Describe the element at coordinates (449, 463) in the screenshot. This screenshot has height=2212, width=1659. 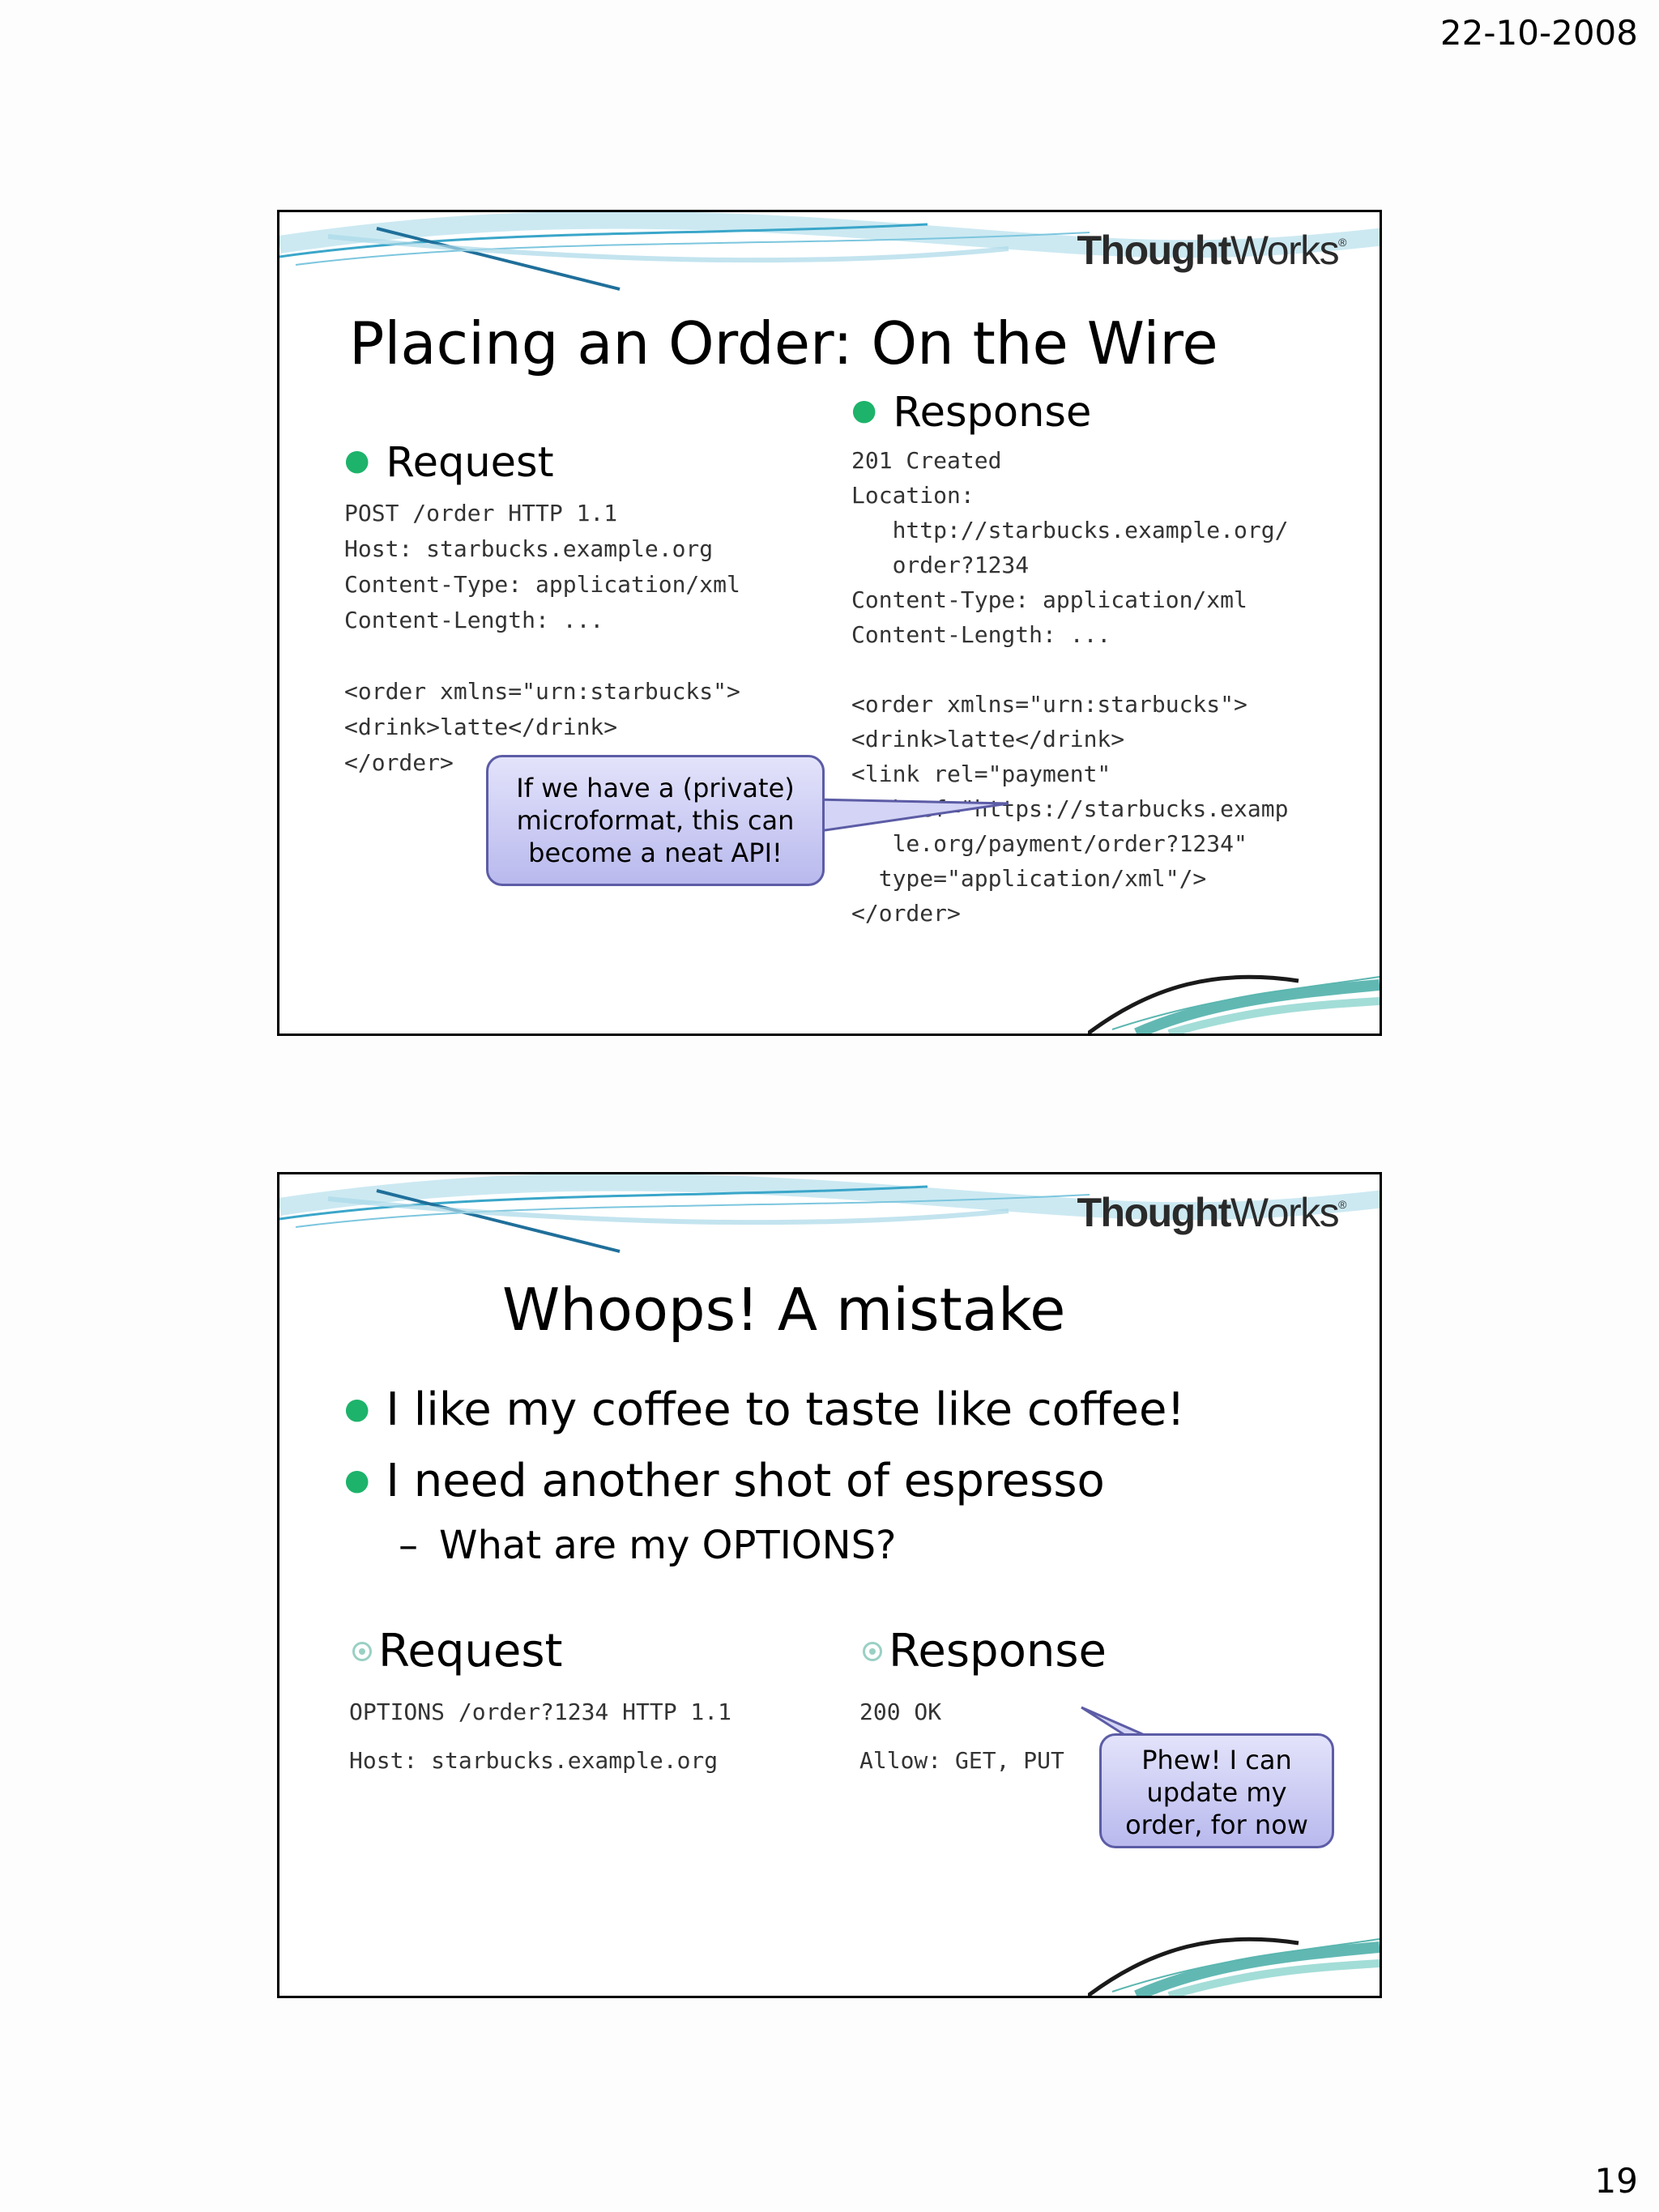
I see `request-heading: ● Request` at that location.